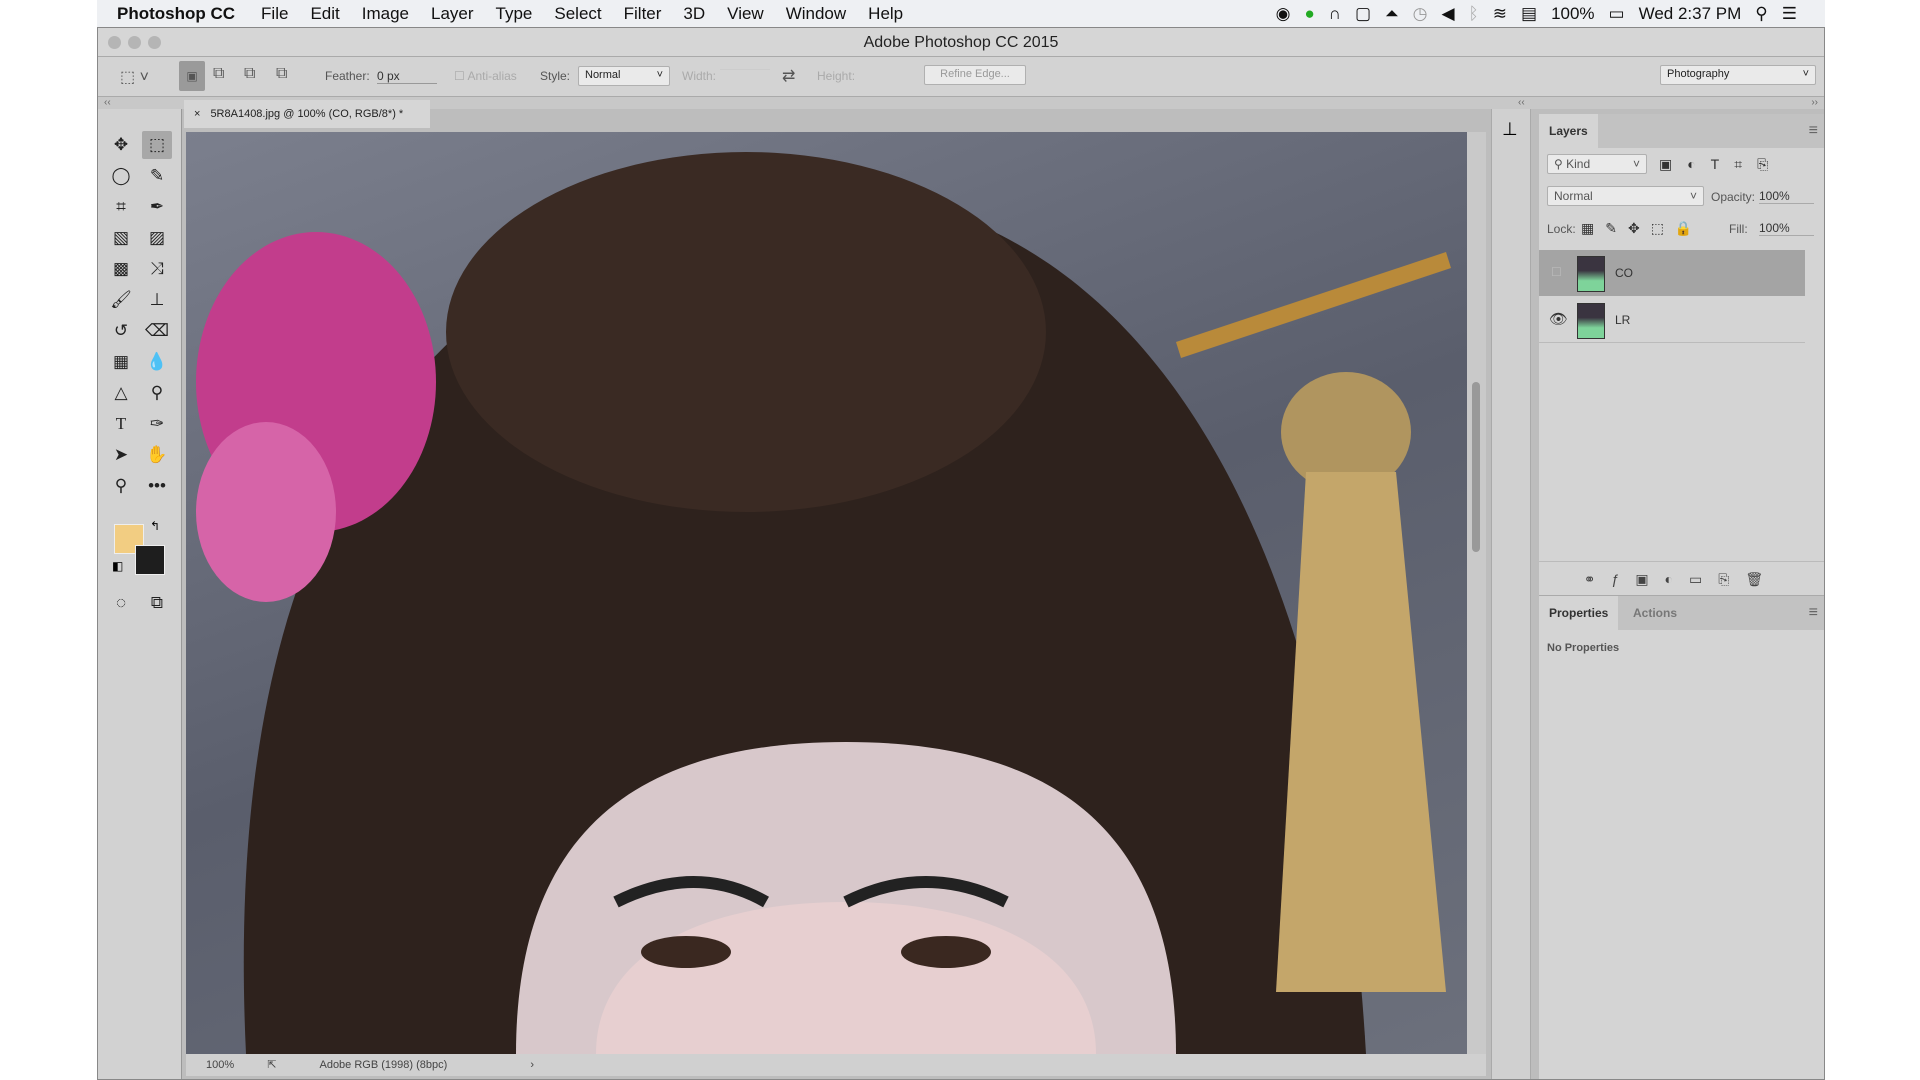 The width and height of the screenshot is (1920, 1080). Describe the element at coordinates (1335, 14) in the screenshot. I see `headphones-icon: ∩` at that location.